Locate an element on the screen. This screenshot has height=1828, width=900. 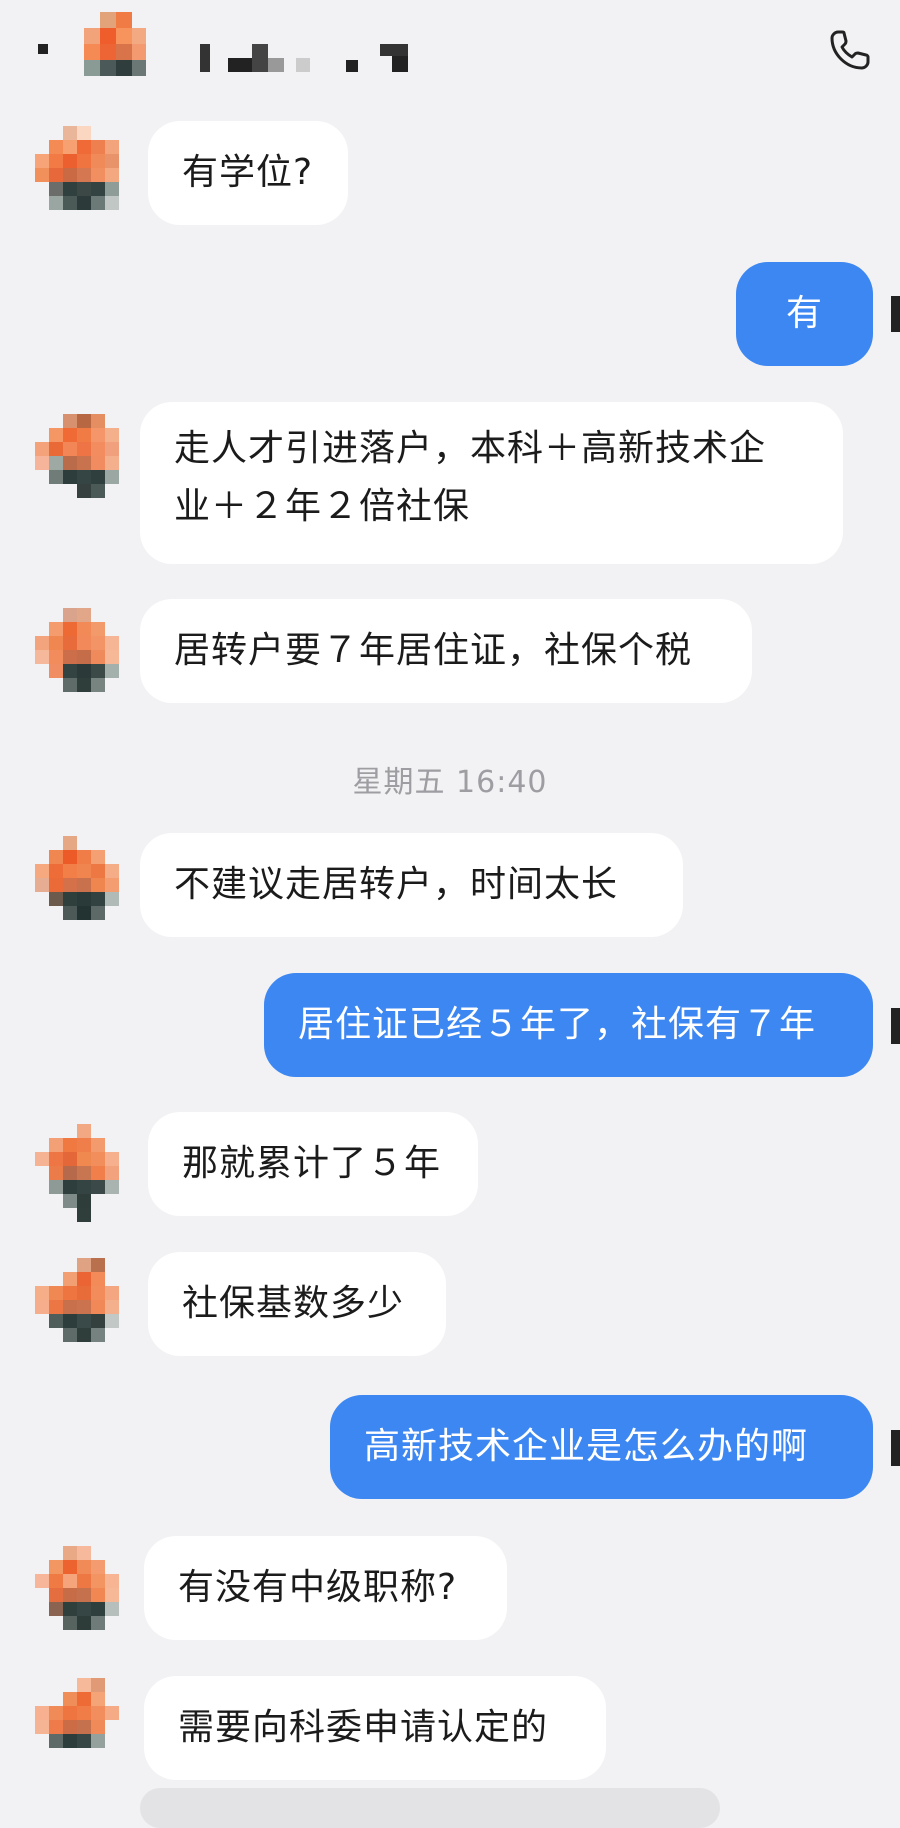
message-text: 不建议走居转户，时间太长 is located at coordinates (396, 884).